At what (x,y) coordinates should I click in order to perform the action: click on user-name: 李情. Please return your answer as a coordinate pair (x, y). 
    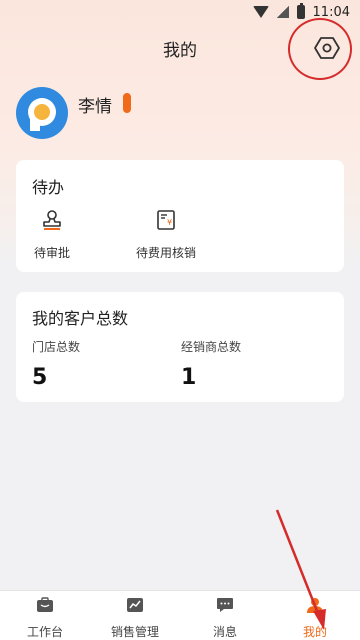
    Looking at the image, I should click on (95, 107).